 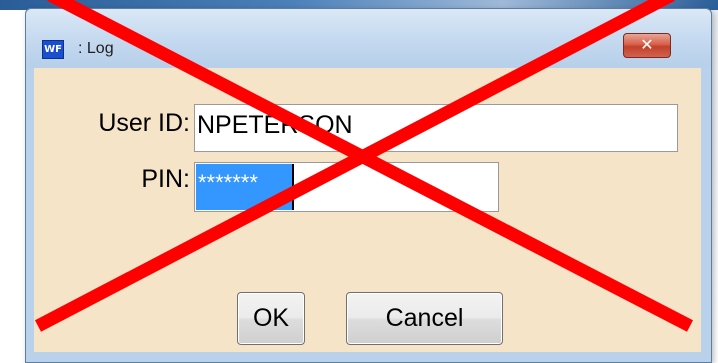 What do you see at coordinates (271, 318) in the screenshot?
I see `ok-button: OK` at bounding box center [271, 318].